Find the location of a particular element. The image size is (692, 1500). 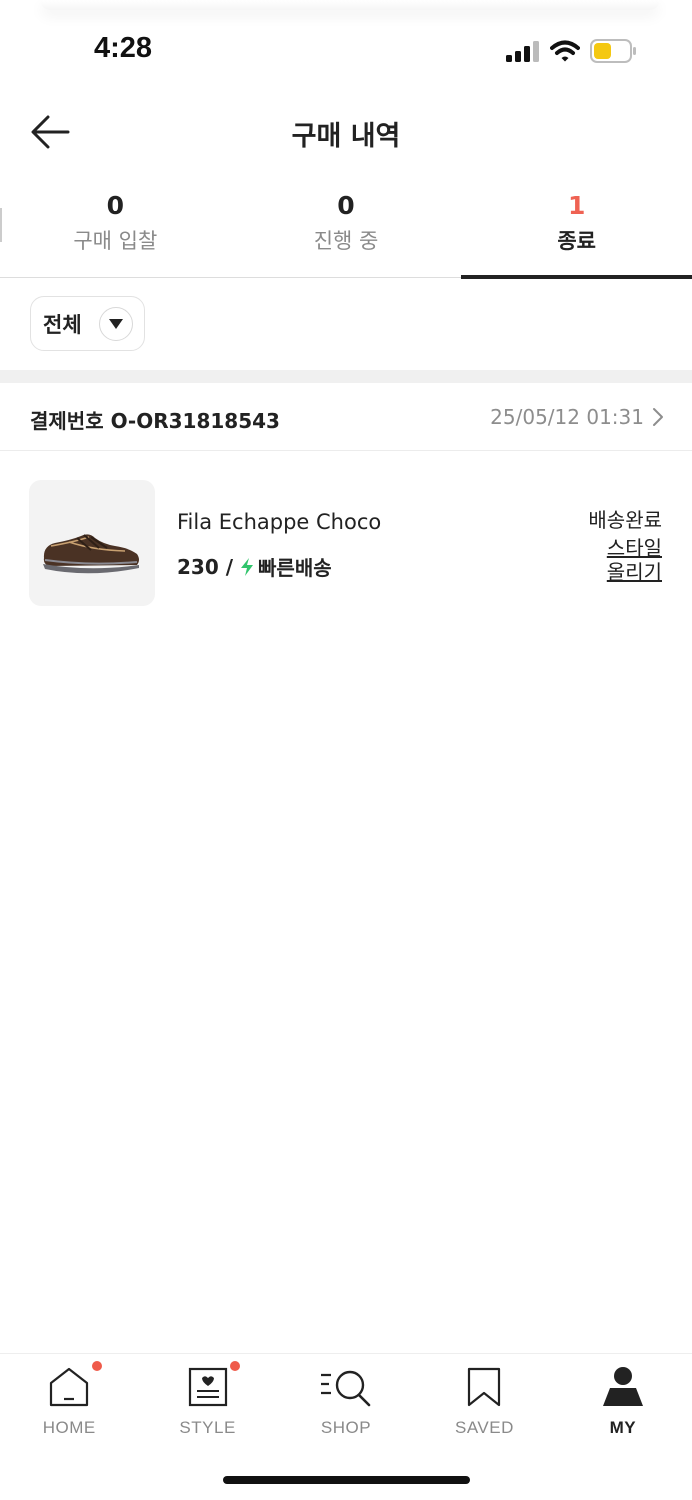

dropdown-circle is located at coordinates (116, 324).